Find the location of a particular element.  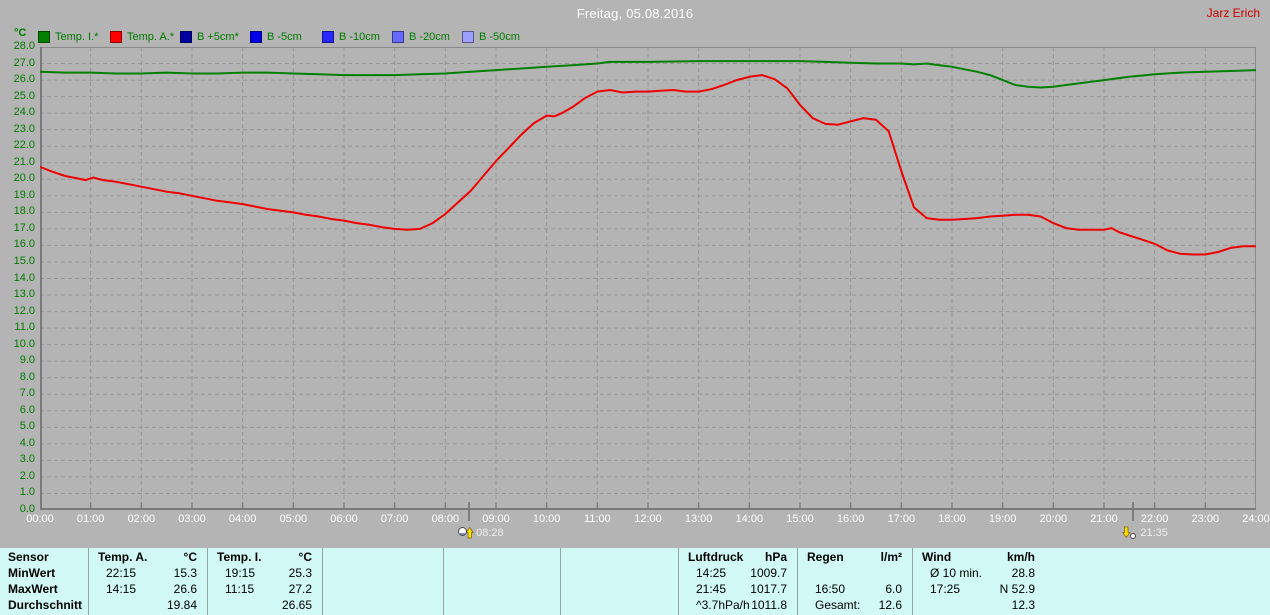

legend-label: B -20cm is located at coordinates (429, 37).